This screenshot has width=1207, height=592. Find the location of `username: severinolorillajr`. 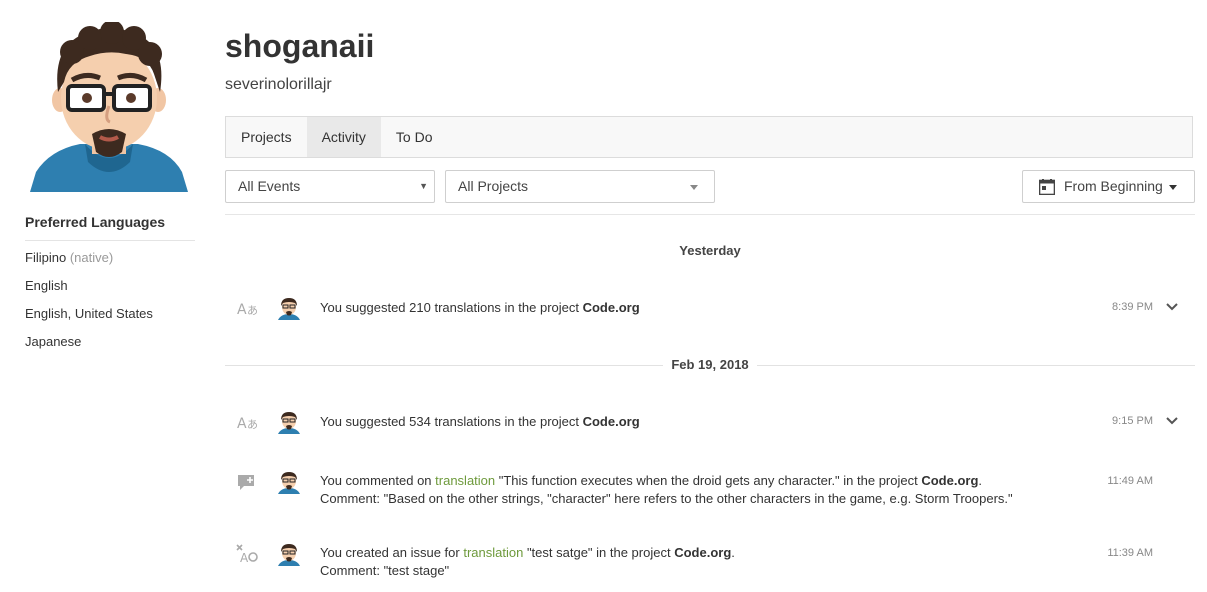

username: severinolorillajr is located at coordinates (278, 84).